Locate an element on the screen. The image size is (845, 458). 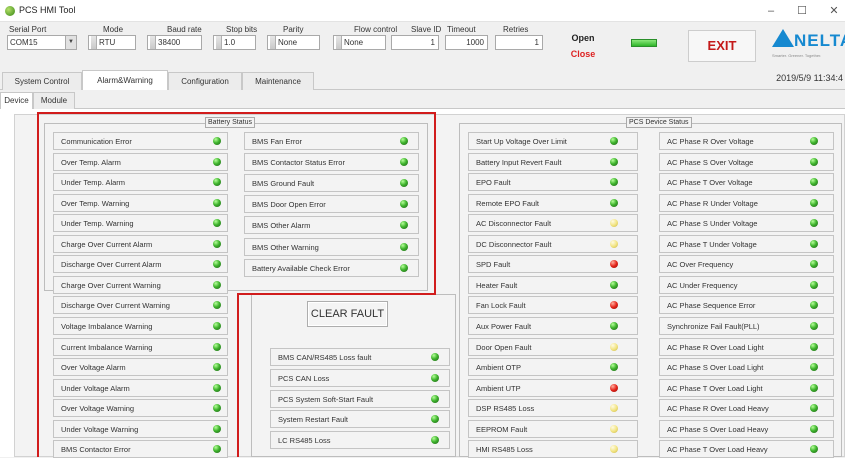
mode-stepper: RTU is located at coordinates (112, 42).